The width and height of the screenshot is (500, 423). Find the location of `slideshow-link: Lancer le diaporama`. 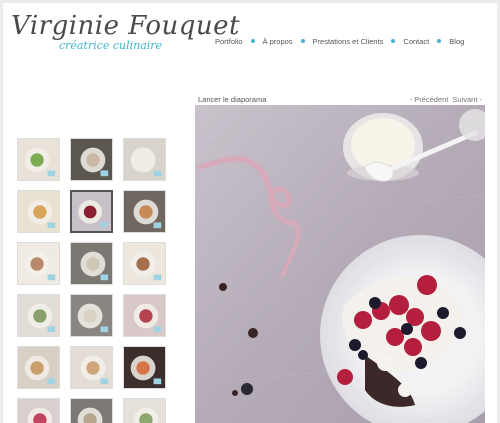

slideshow-link: Lancer le diaporama is located at coordinates (232, 99).